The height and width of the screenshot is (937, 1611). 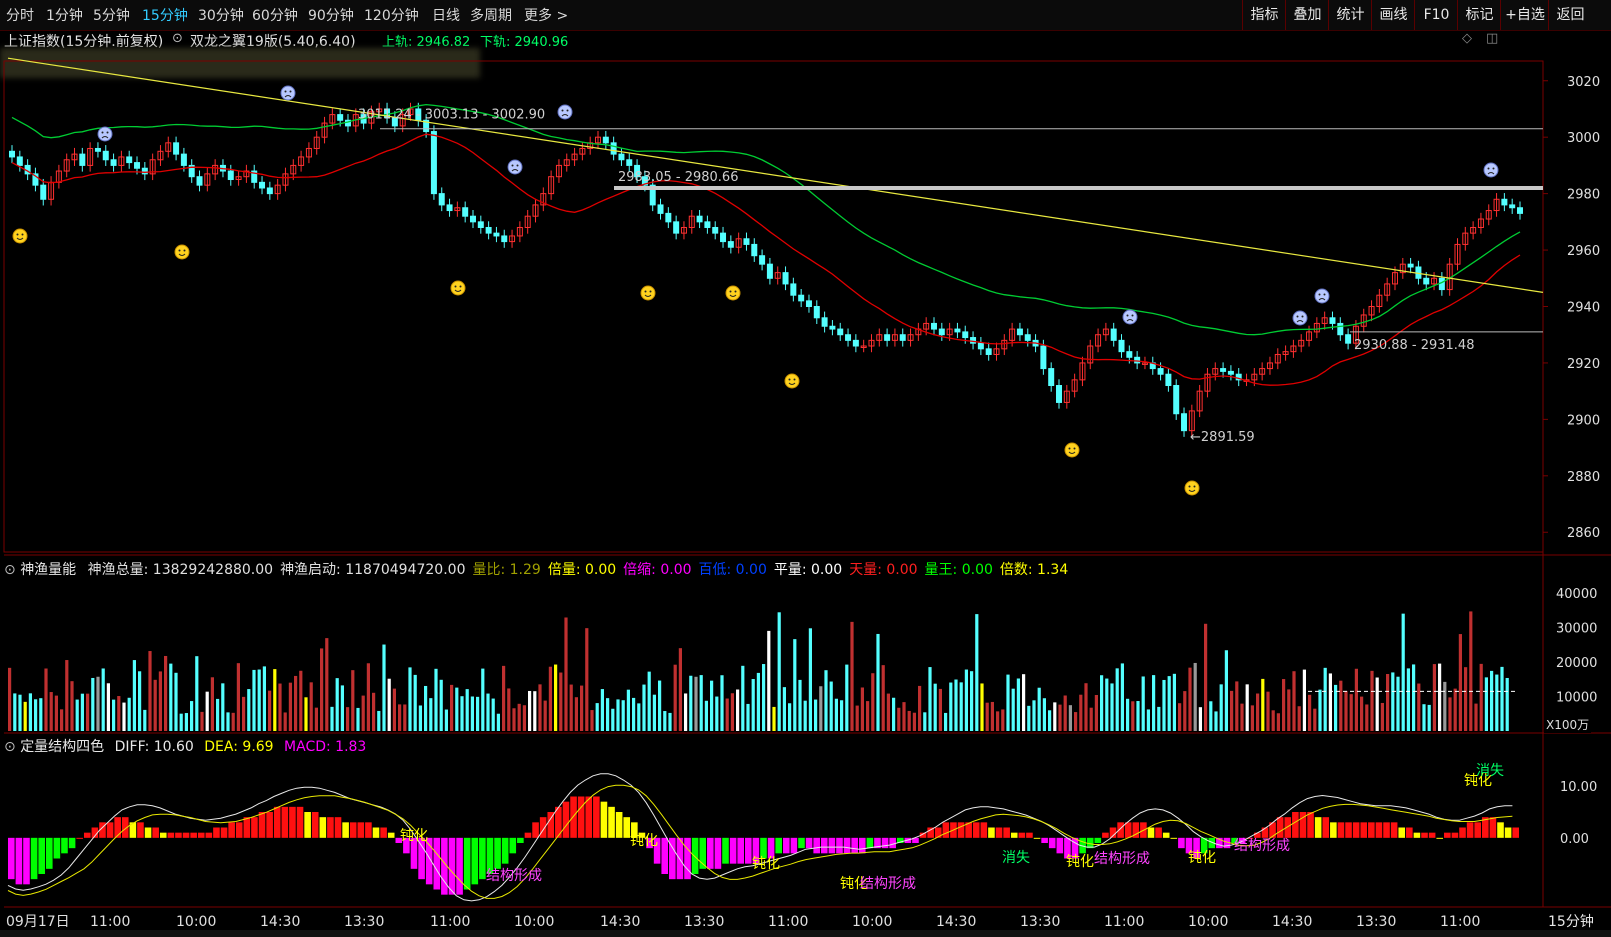 I want to click on timeframe-tab: 90分钟, so click(x=331, y=15).